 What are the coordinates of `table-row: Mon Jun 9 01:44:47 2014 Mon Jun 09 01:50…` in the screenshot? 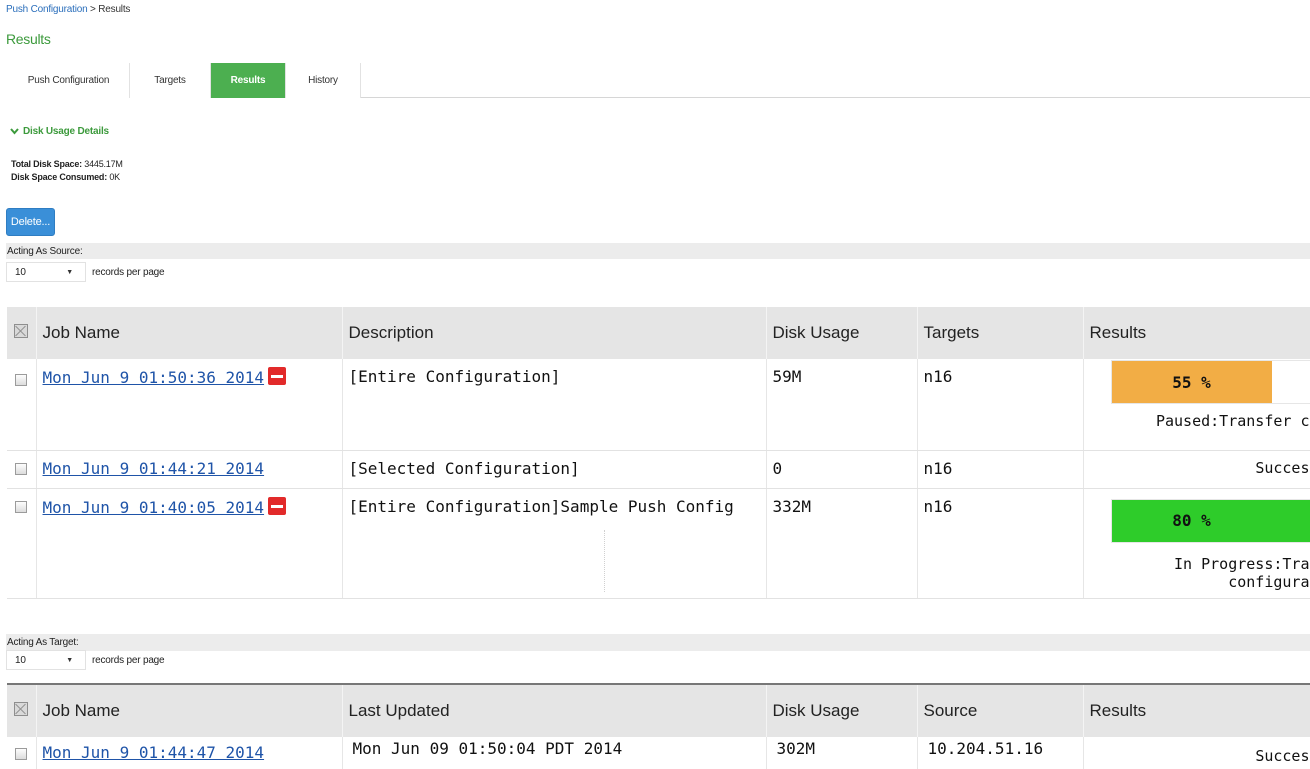 It's located at (658, 753).